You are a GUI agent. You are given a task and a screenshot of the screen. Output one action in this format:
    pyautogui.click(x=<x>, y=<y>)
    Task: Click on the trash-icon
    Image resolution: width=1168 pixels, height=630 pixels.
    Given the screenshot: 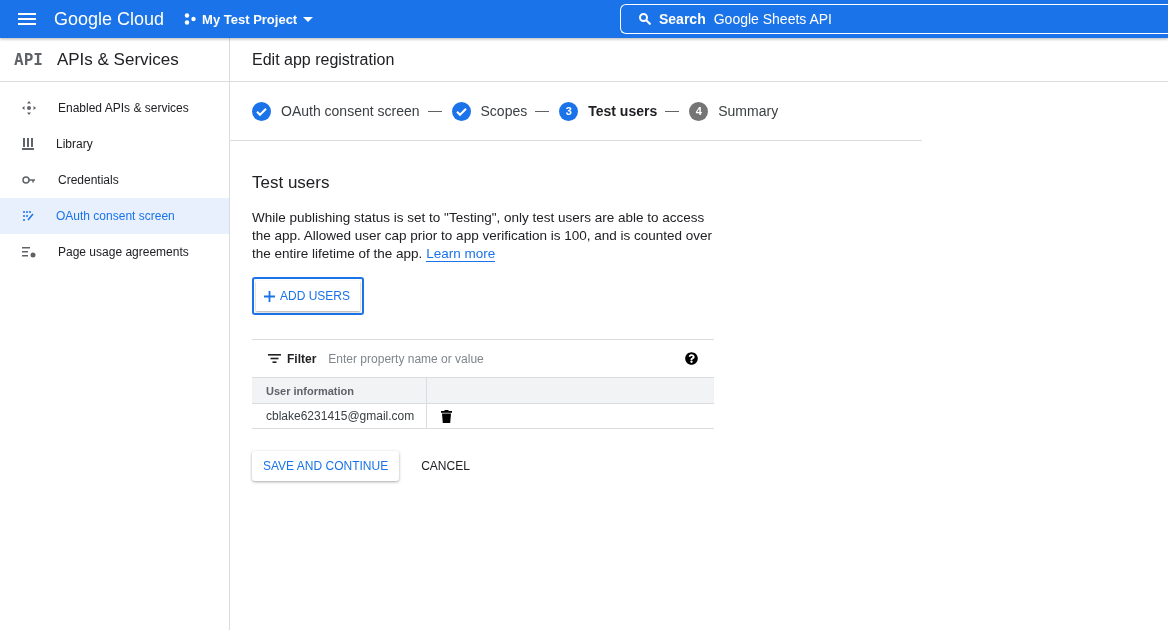 What is the action you would take?
    pyautogui.click(x=446, y=416)
    